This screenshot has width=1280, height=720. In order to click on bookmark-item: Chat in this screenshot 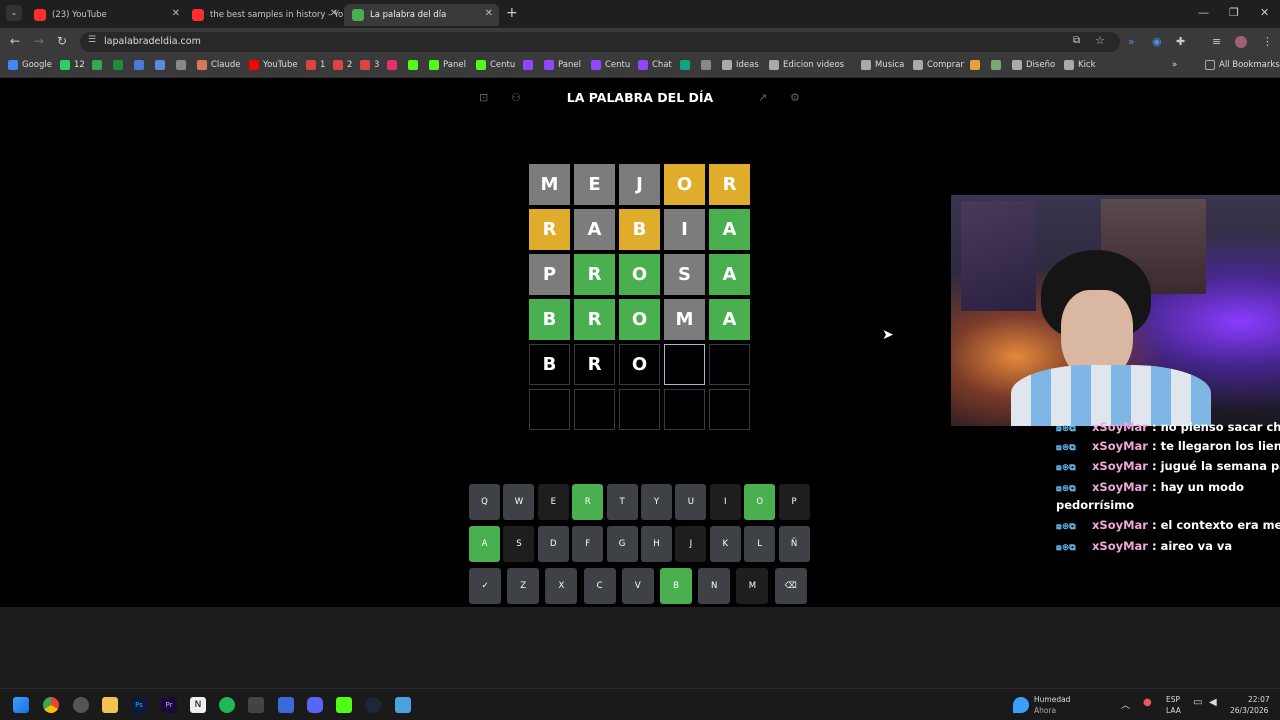, I will do `click(655, 65)`.